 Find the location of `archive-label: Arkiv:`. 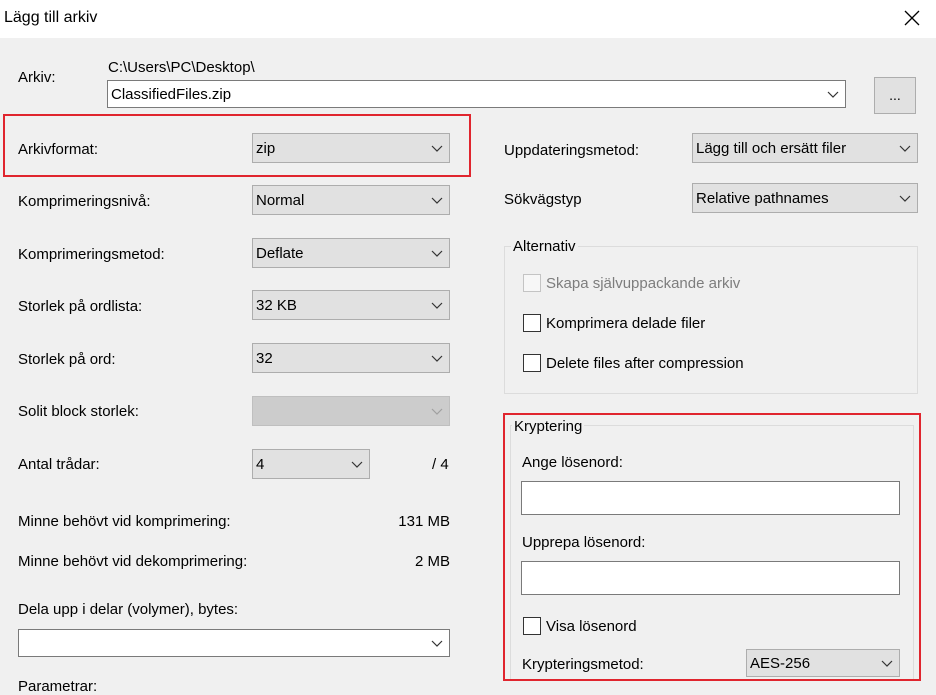

archive-label: Arkiv: is located at coordinates (37, 77).